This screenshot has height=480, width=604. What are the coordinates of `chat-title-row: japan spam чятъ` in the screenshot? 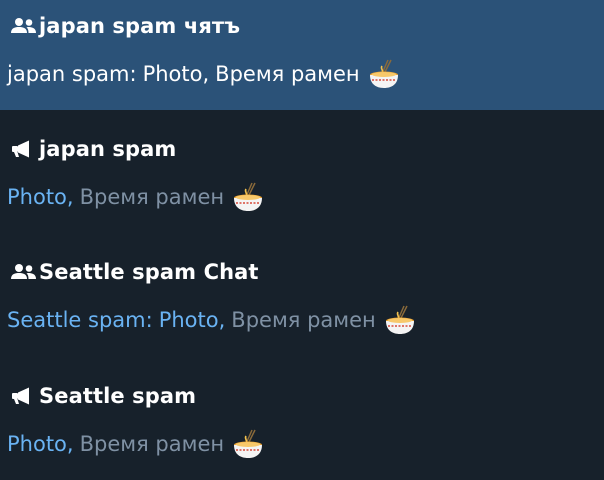 It's located at (124, 26).